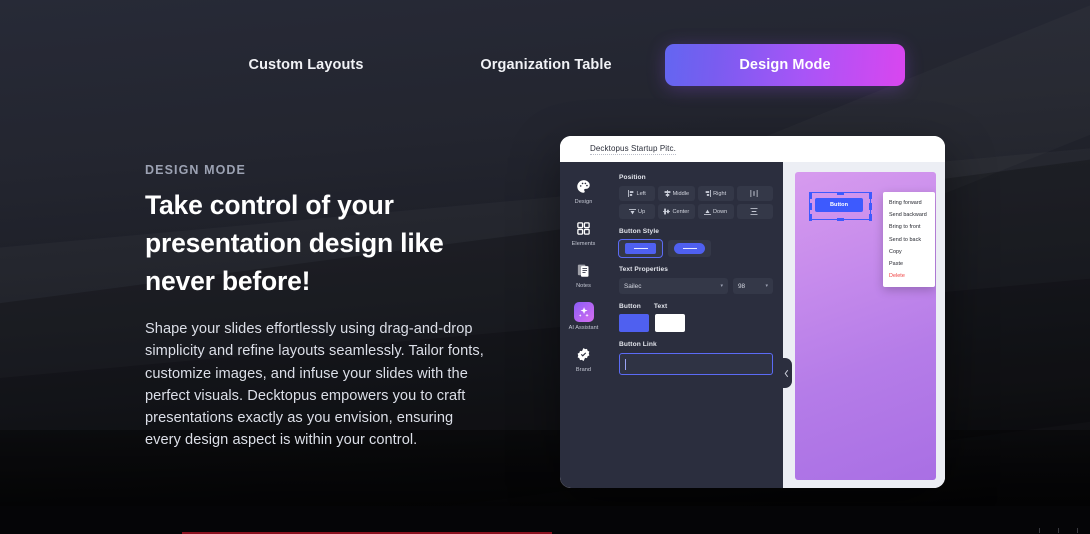 This screenshot has height=534, width=1090. I want to click on font-size-select: 98 ▾, so click(753, 286).